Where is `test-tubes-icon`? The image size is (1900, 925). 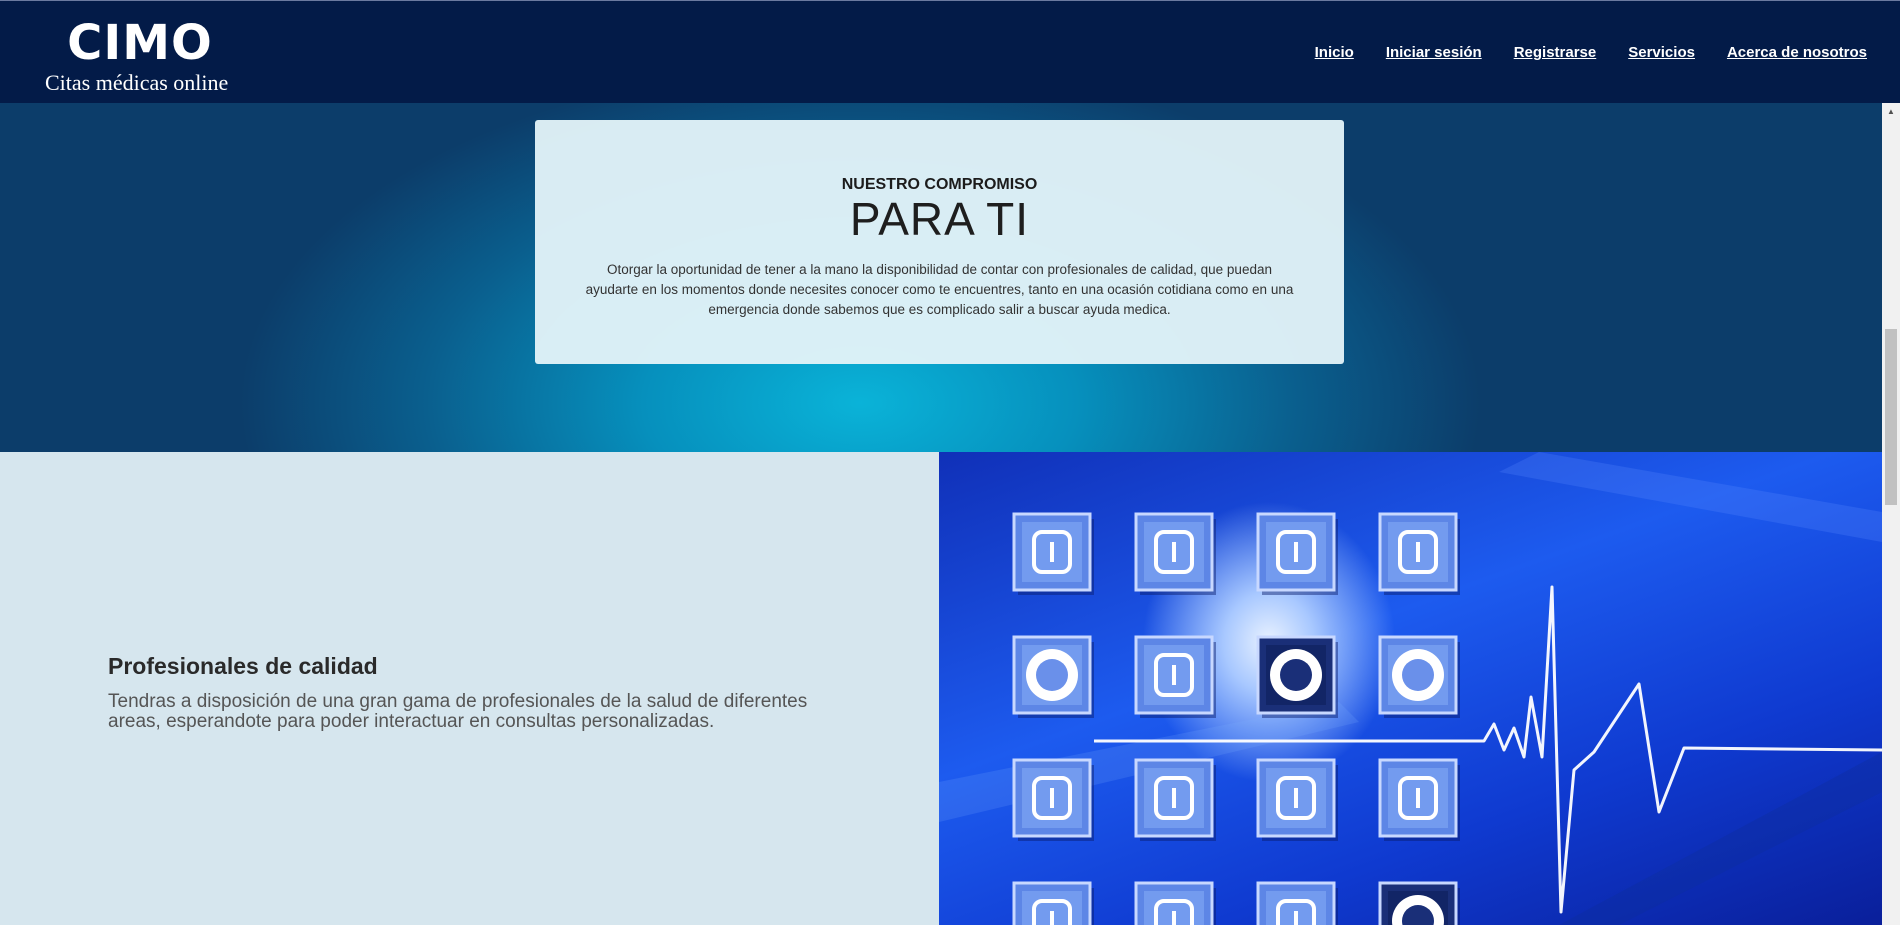 test-tubes-icon is located at coordinates (1419, 799).